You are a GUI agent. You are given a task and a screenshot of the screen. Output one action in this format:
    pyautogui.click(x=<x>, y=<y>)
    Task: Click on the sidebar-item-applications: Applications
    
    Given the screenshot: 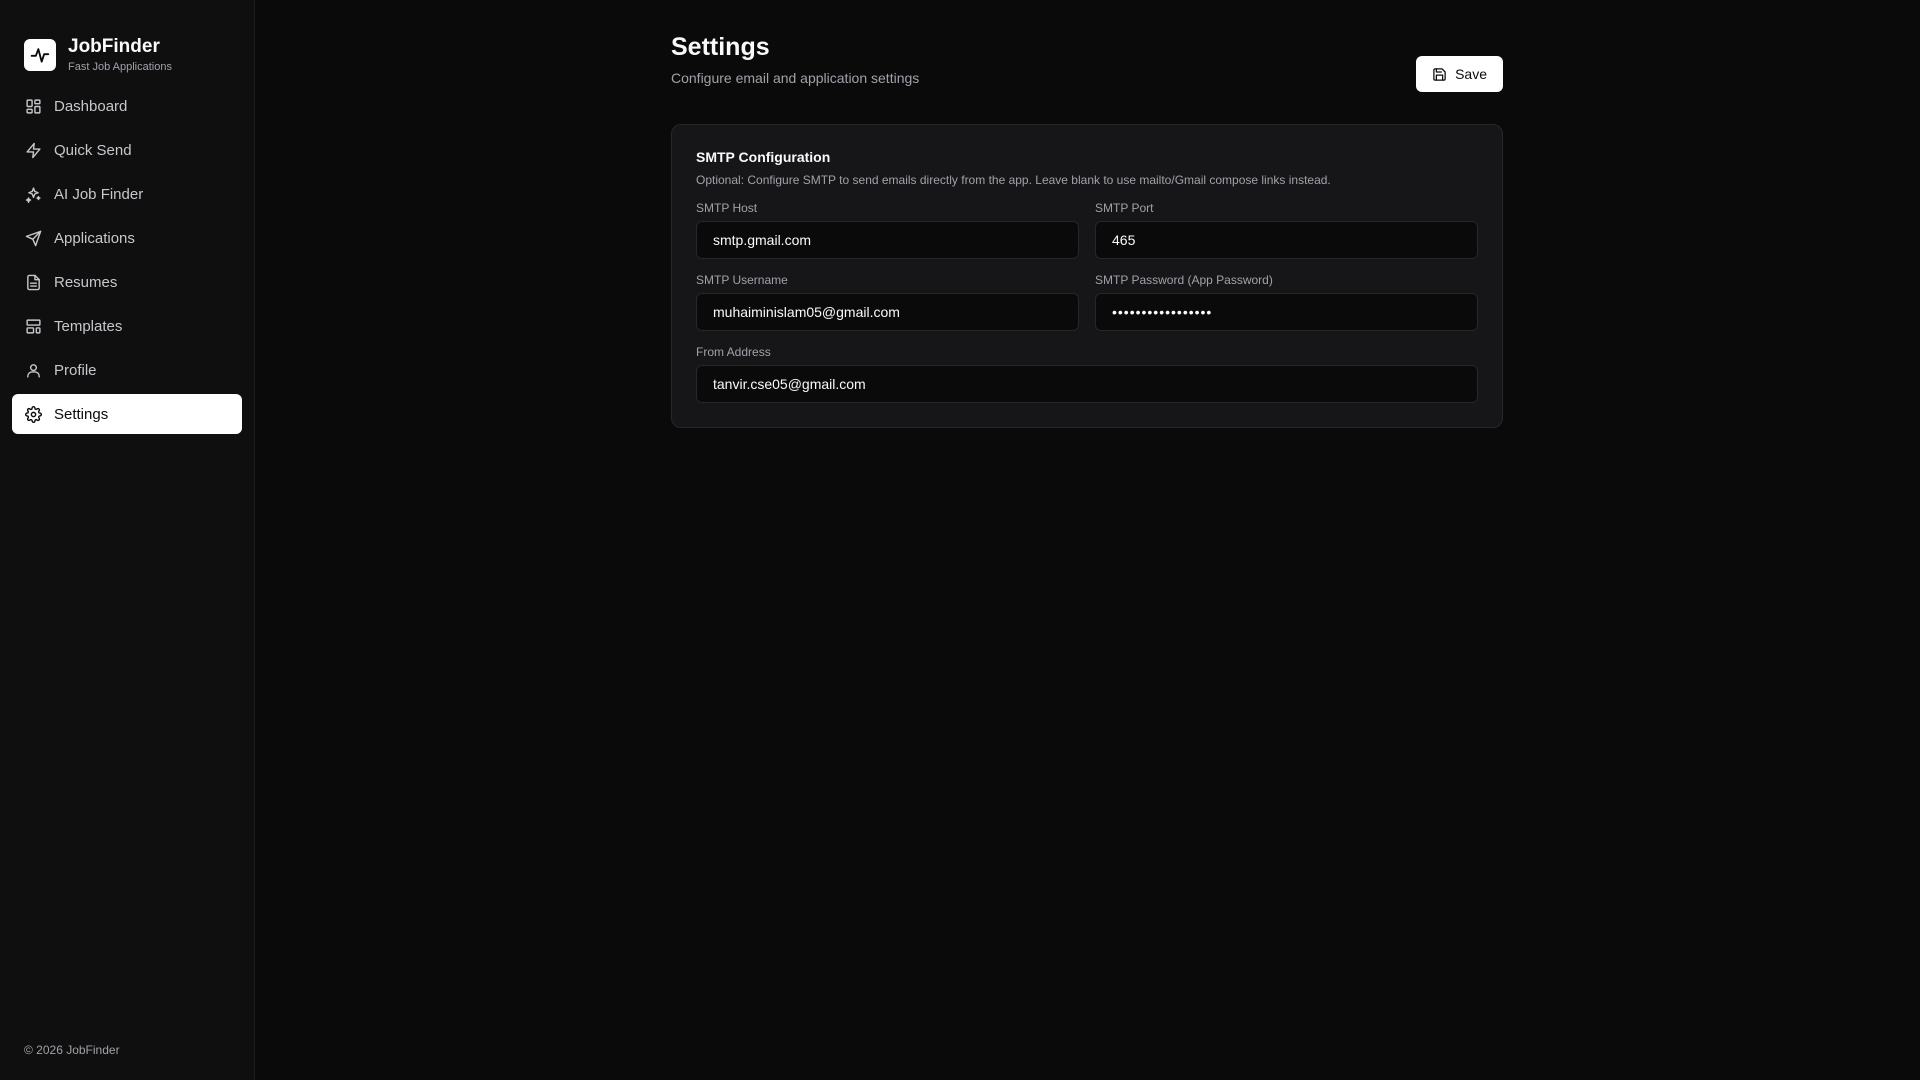 What is the action you would take?
    pyautogui.click(x=127, y=238)
    